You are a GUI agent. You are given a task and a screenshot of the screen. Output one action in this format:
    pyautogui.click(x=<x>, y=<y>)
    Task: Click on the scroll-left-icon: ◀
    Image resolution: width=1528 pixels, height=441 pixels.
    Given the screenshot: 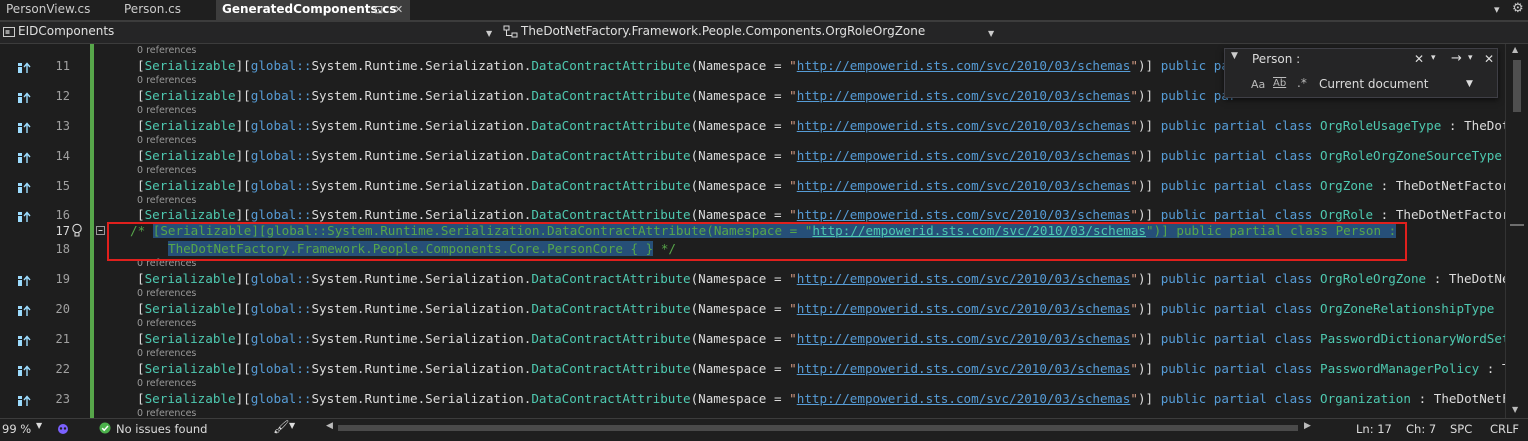 What is the action you would take?
    pyautogui.click(x=329, y=426)
    